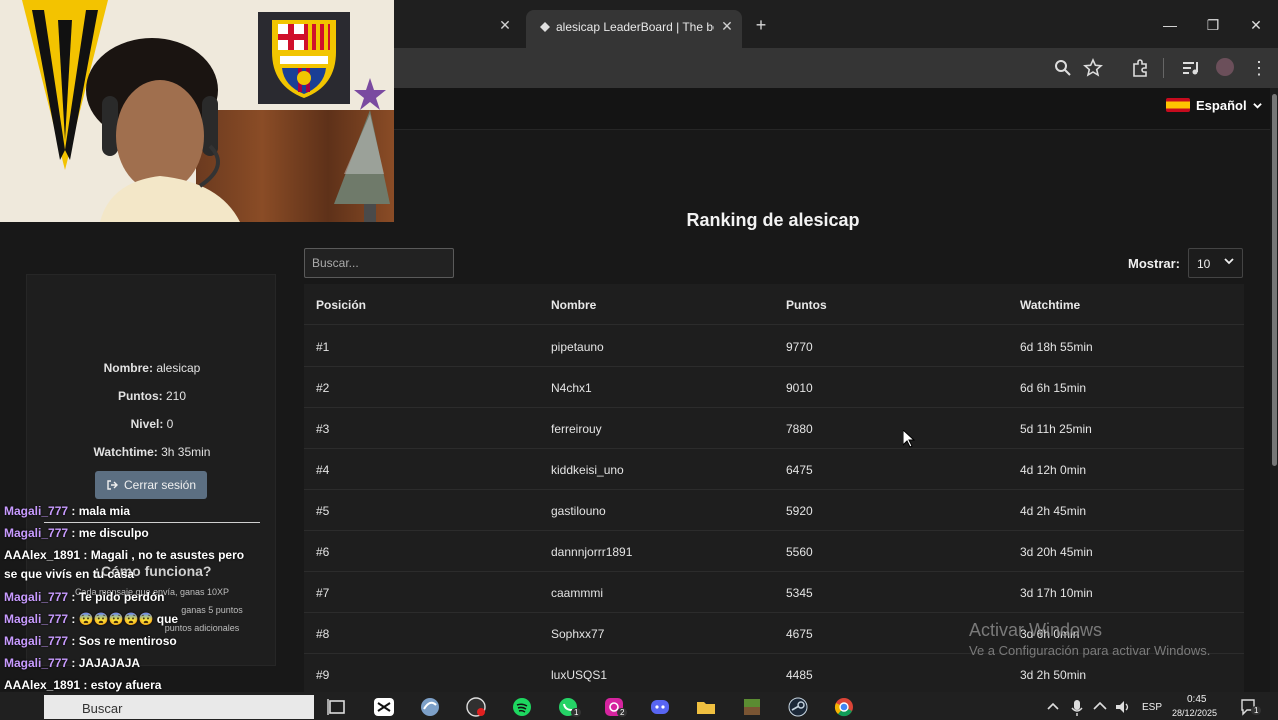 Image resolution: width=1278 pixels, height=720 pixels. What do you see at coordinates (337, 707) in the screenshot?
I see `task-view-icon` at bounding box center [337, 707].